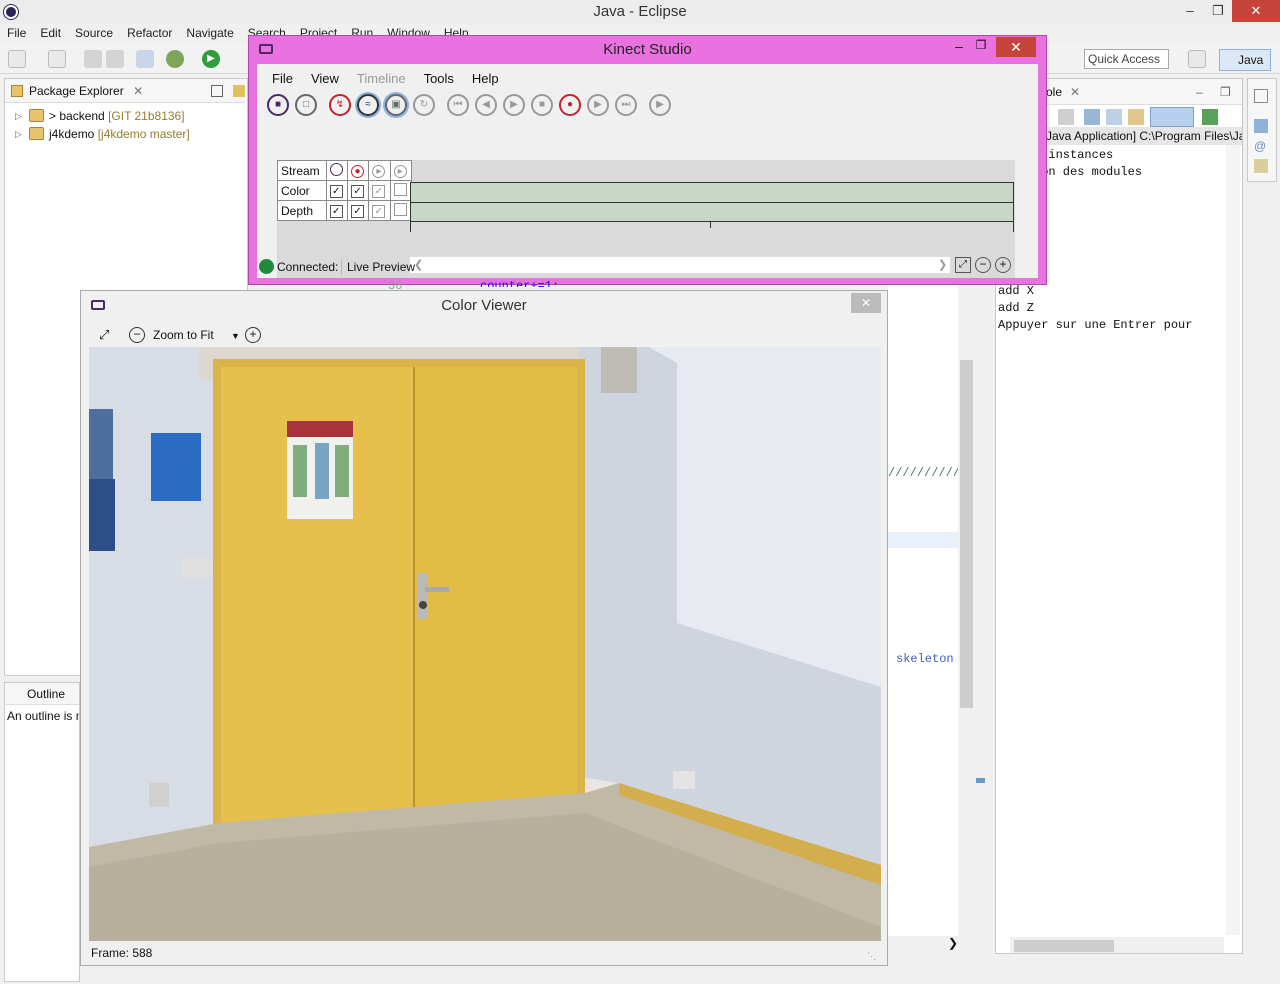 This screenshot has height=984, width=1280. What do you see at coordinates (302, 190) in the screenshot?
I see `stream-name: Color` at bounding box center [302, 190].